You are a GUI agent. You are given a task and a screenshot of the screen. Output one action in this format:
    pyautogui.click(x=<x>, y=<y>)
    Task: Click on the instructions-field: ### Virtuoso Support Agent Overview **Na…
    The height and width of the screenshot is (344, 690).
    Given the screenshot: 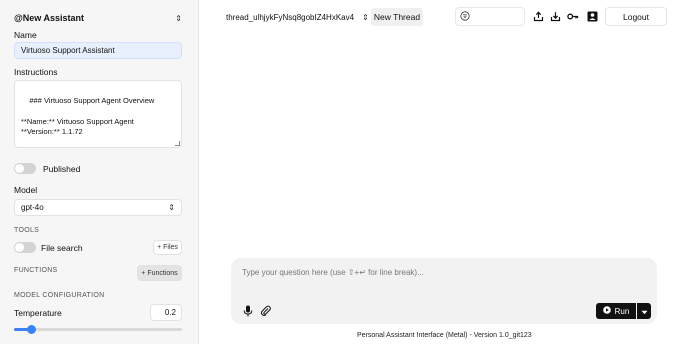 What is the action you would take?
    pyautogui.click(x=98, y=114)
    